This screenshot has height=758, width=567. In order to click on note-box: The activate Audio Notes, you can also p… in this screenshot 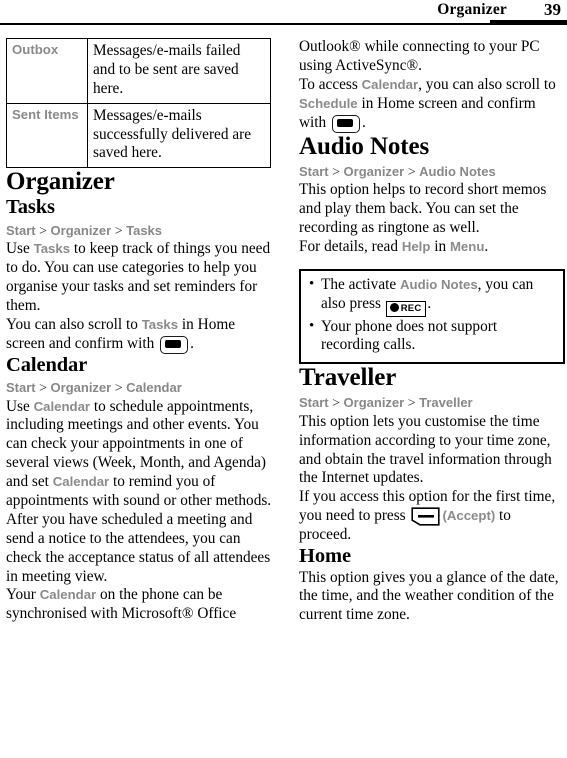, I will do `click(432, 316)`.